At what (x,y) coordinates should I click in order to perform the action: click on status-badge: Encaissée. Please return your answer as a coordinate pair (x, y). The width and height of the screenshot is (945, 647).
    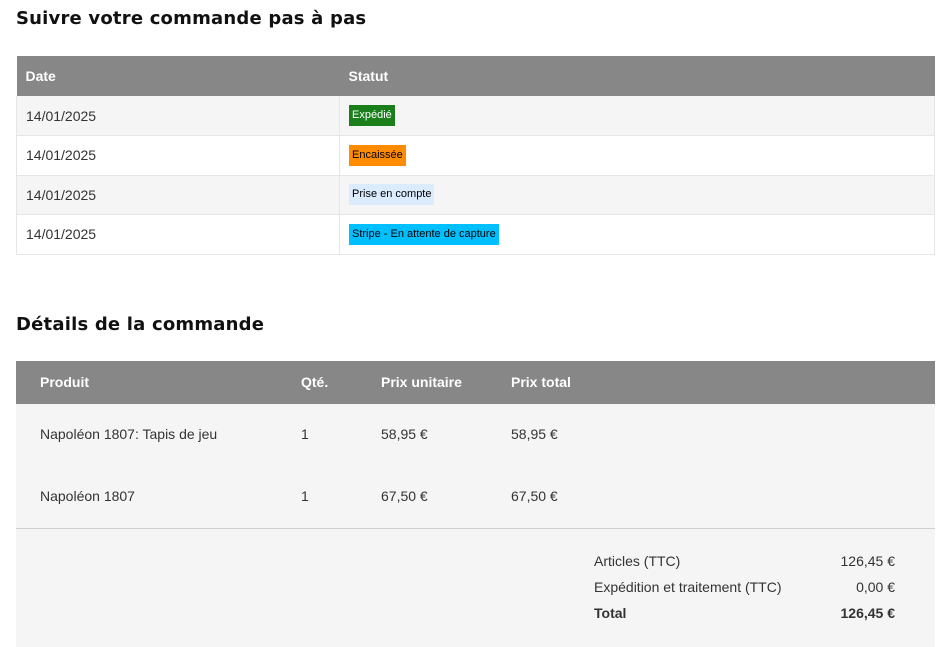
    Looking at the image, I should click on (377, 155).